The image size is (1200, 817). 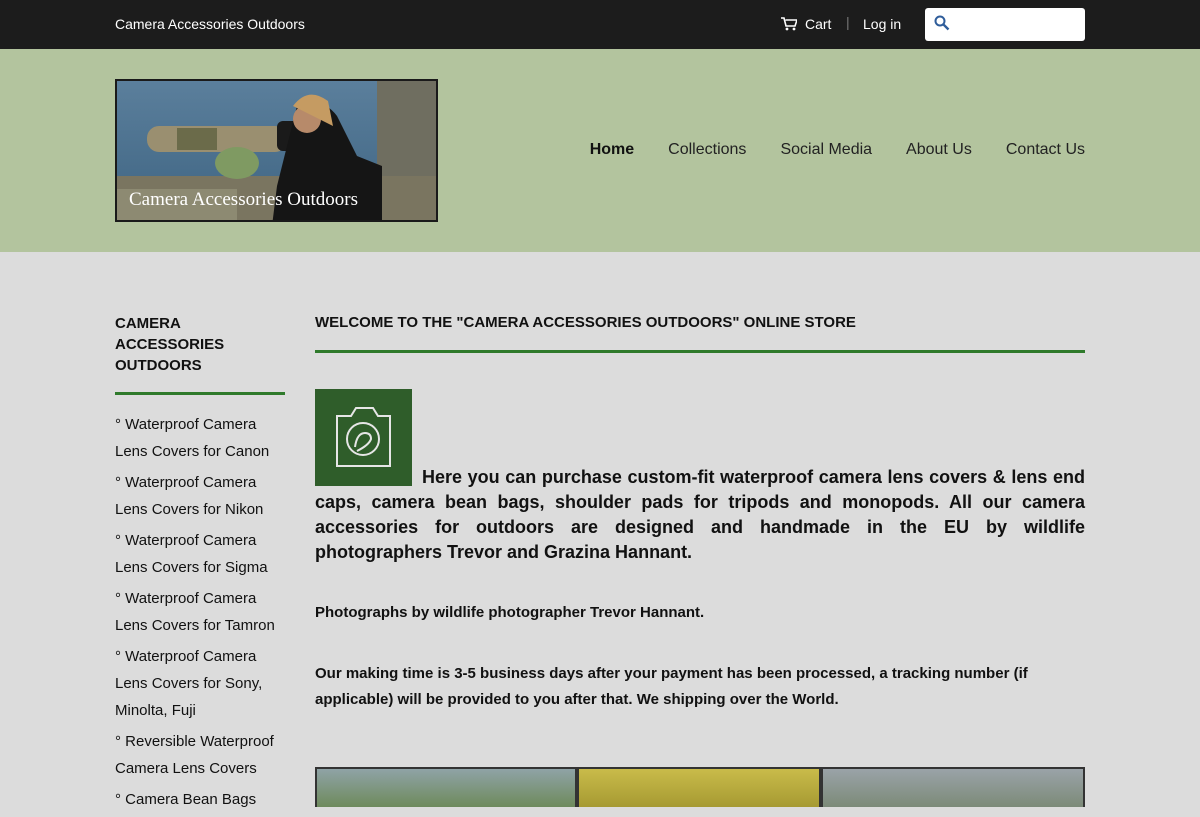 I want to click on cart-link: Cart, so click(x=806, y=24).